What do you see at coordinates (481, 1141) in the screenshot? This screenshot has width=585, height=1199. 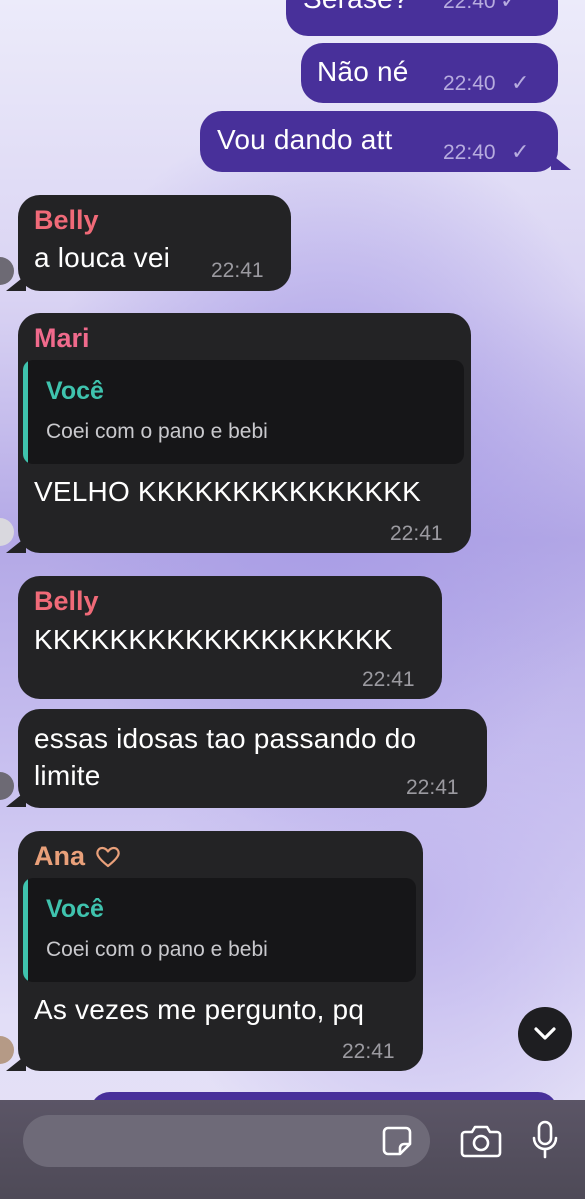 I see `camera-icon` at bounding box center [481, 1141].